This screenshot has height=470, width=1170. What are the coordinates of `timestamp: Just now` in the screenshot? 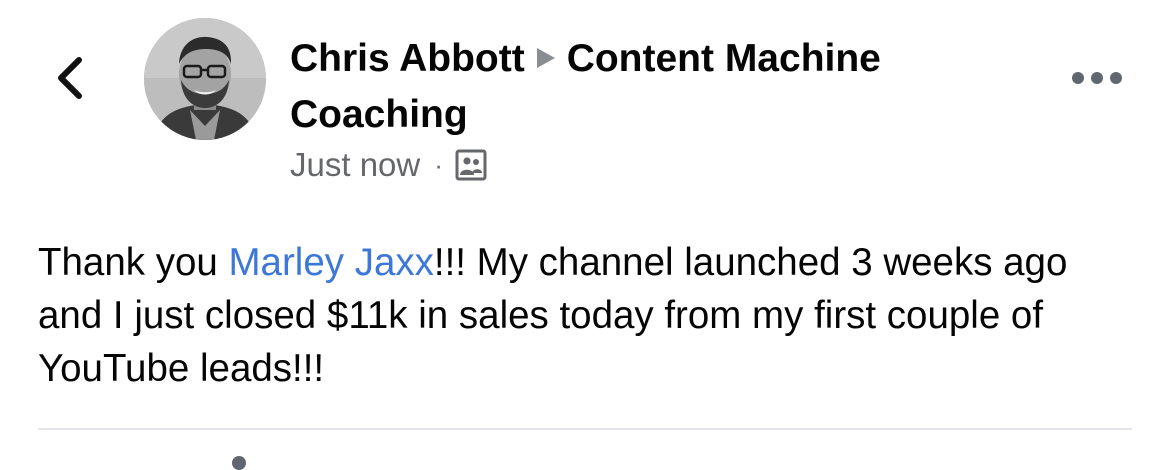 It's located at (355, 165).